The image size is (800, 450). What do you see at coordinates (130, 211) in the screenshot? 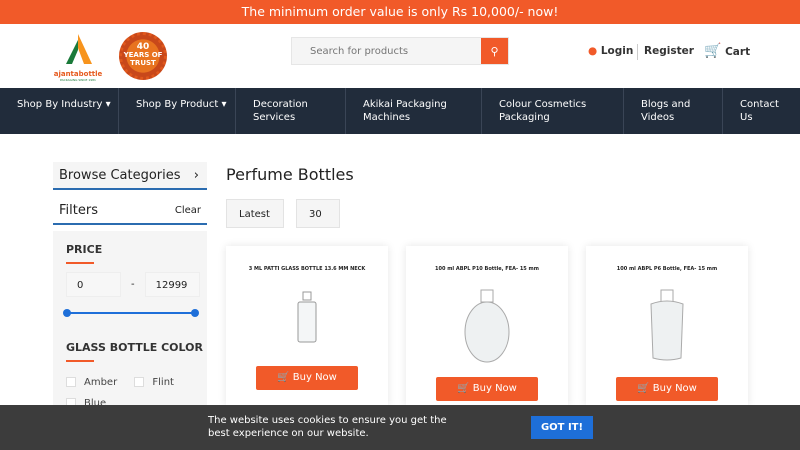
I see `filters-header: Filters Clear` at bounding box center [130, 211].